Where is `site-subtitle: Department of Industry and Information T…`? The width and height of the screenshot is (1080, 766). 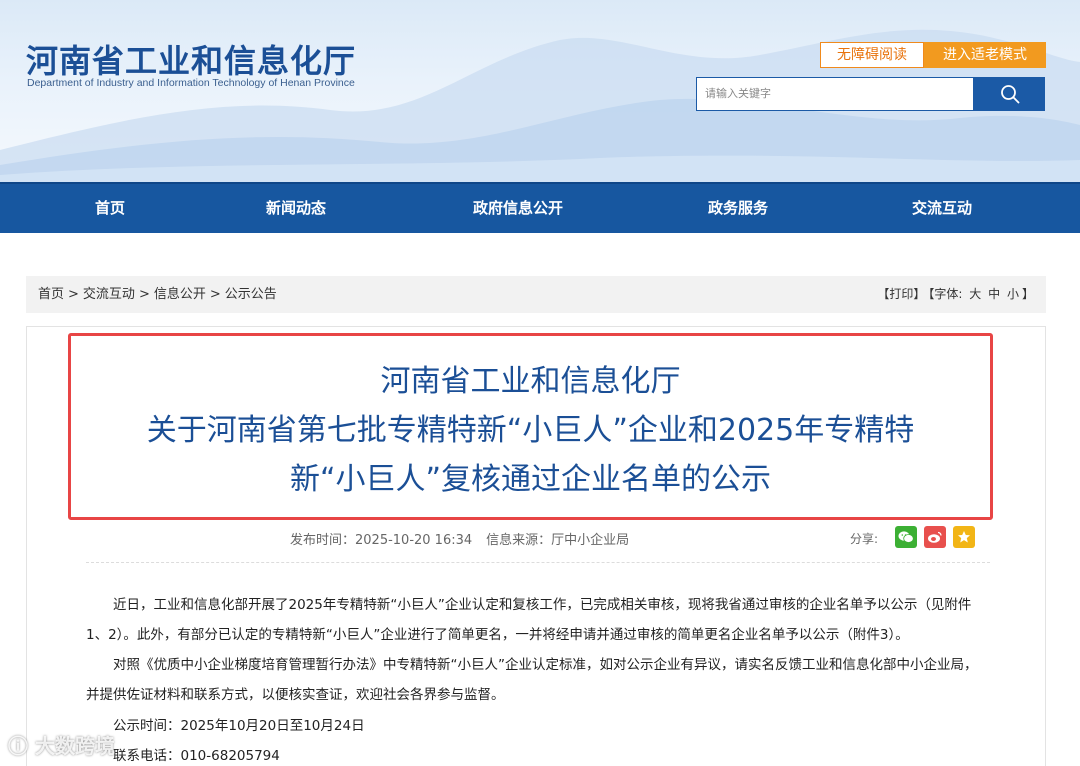
site-subtitle: Department of Industry and Information T… is located at coordinates (191, 83).